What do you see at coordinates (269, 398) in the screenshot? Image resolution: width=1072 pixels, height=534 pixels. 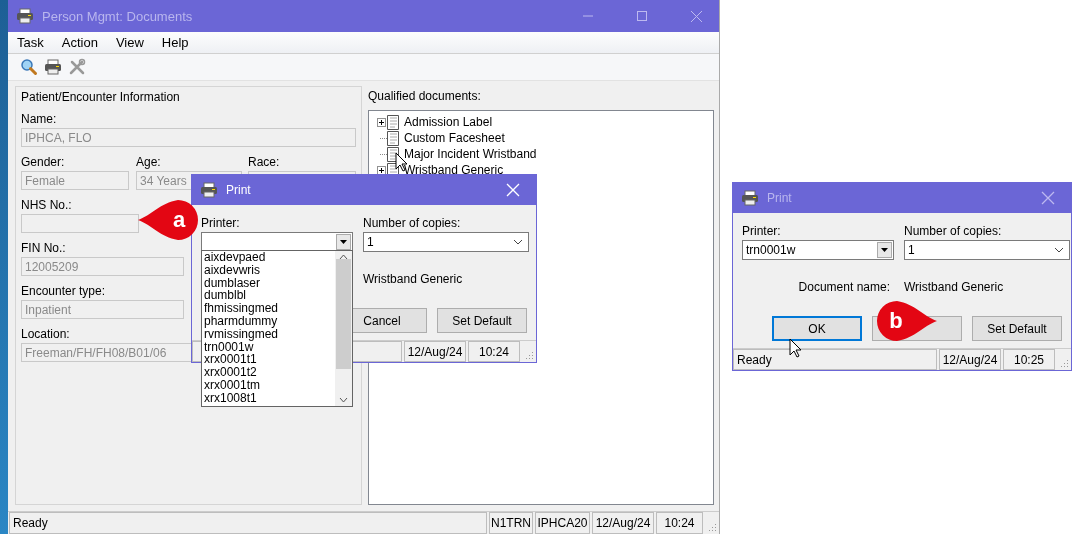 I see `dropdown-option: xrx1008t1` at bounding box center [269, 398].